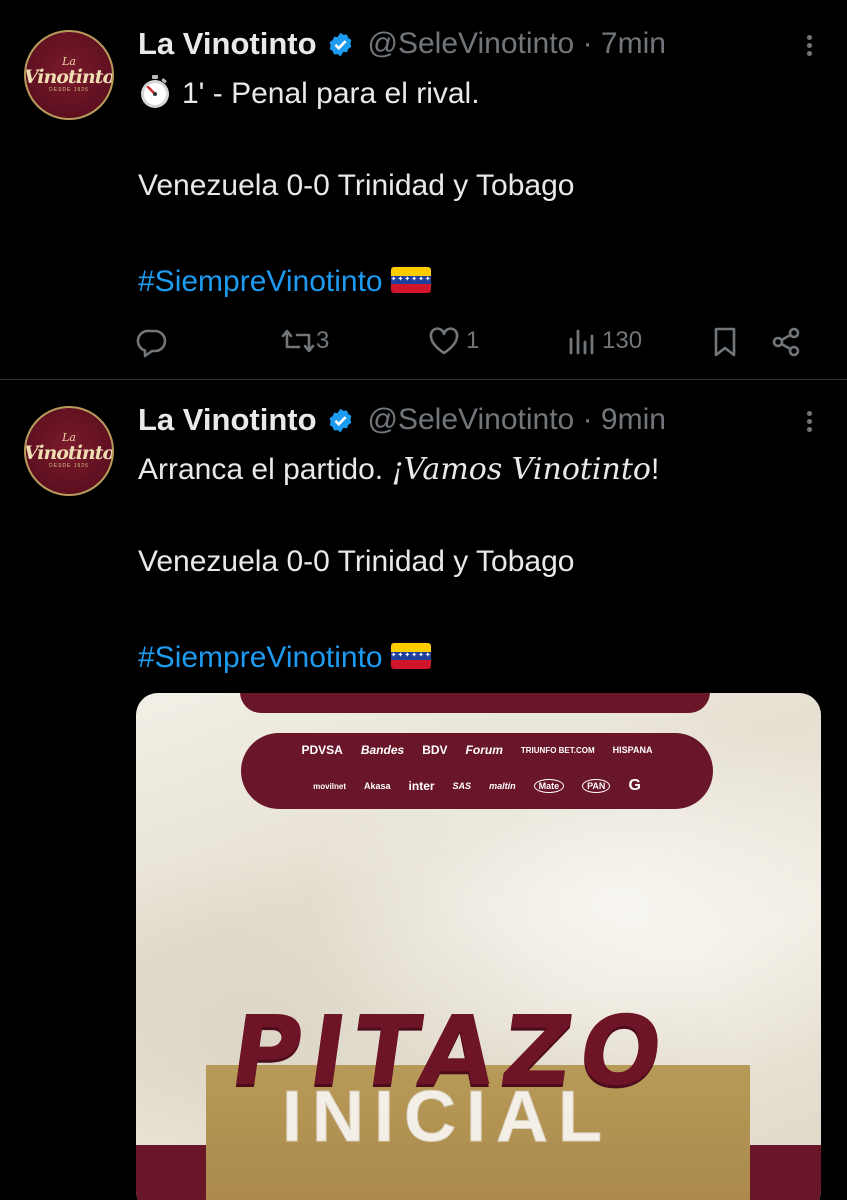  What do you see at coordinates (473, 340) in the screenshot?
I see `like-count: 1` at bounding box center [473, 340].